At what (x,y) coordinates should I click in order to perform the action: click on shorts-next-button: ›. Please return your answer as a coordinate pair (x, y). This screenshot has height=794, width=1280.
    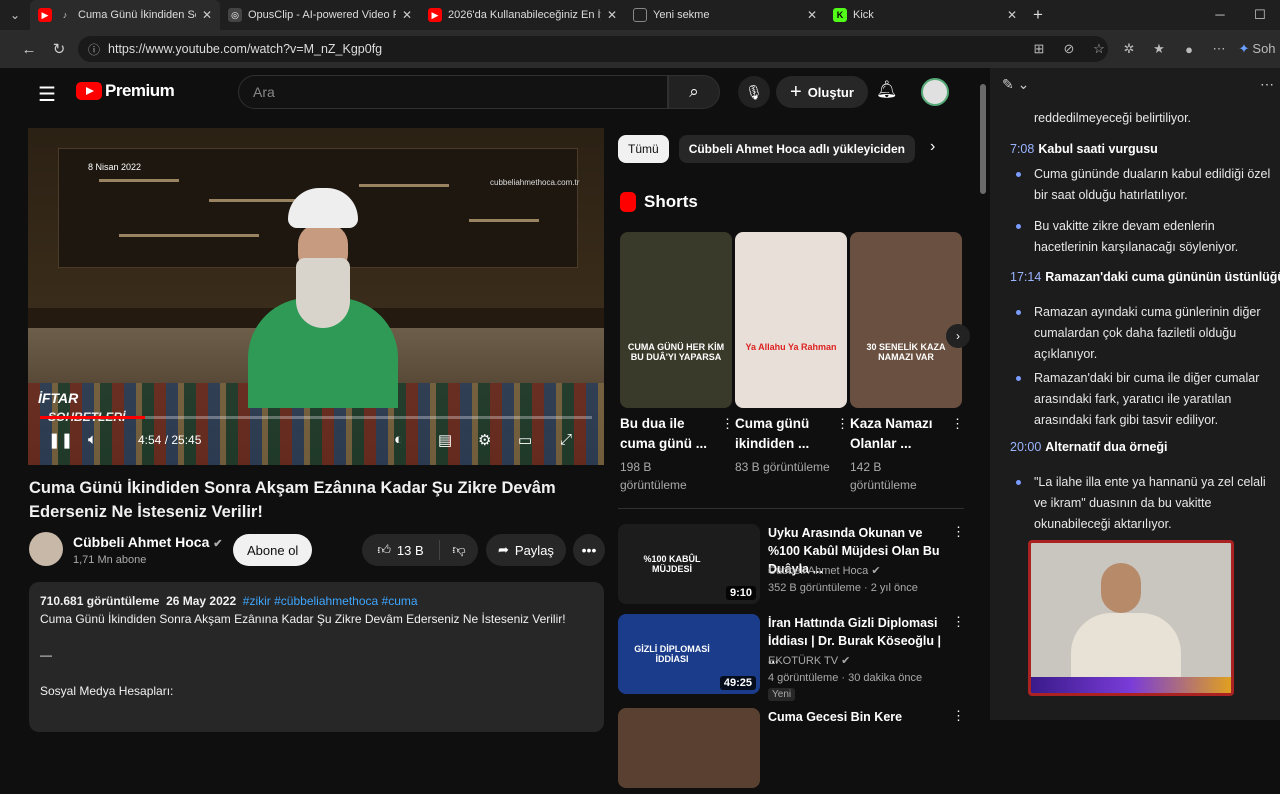
    Looking at the image, I should click on (958, 336).